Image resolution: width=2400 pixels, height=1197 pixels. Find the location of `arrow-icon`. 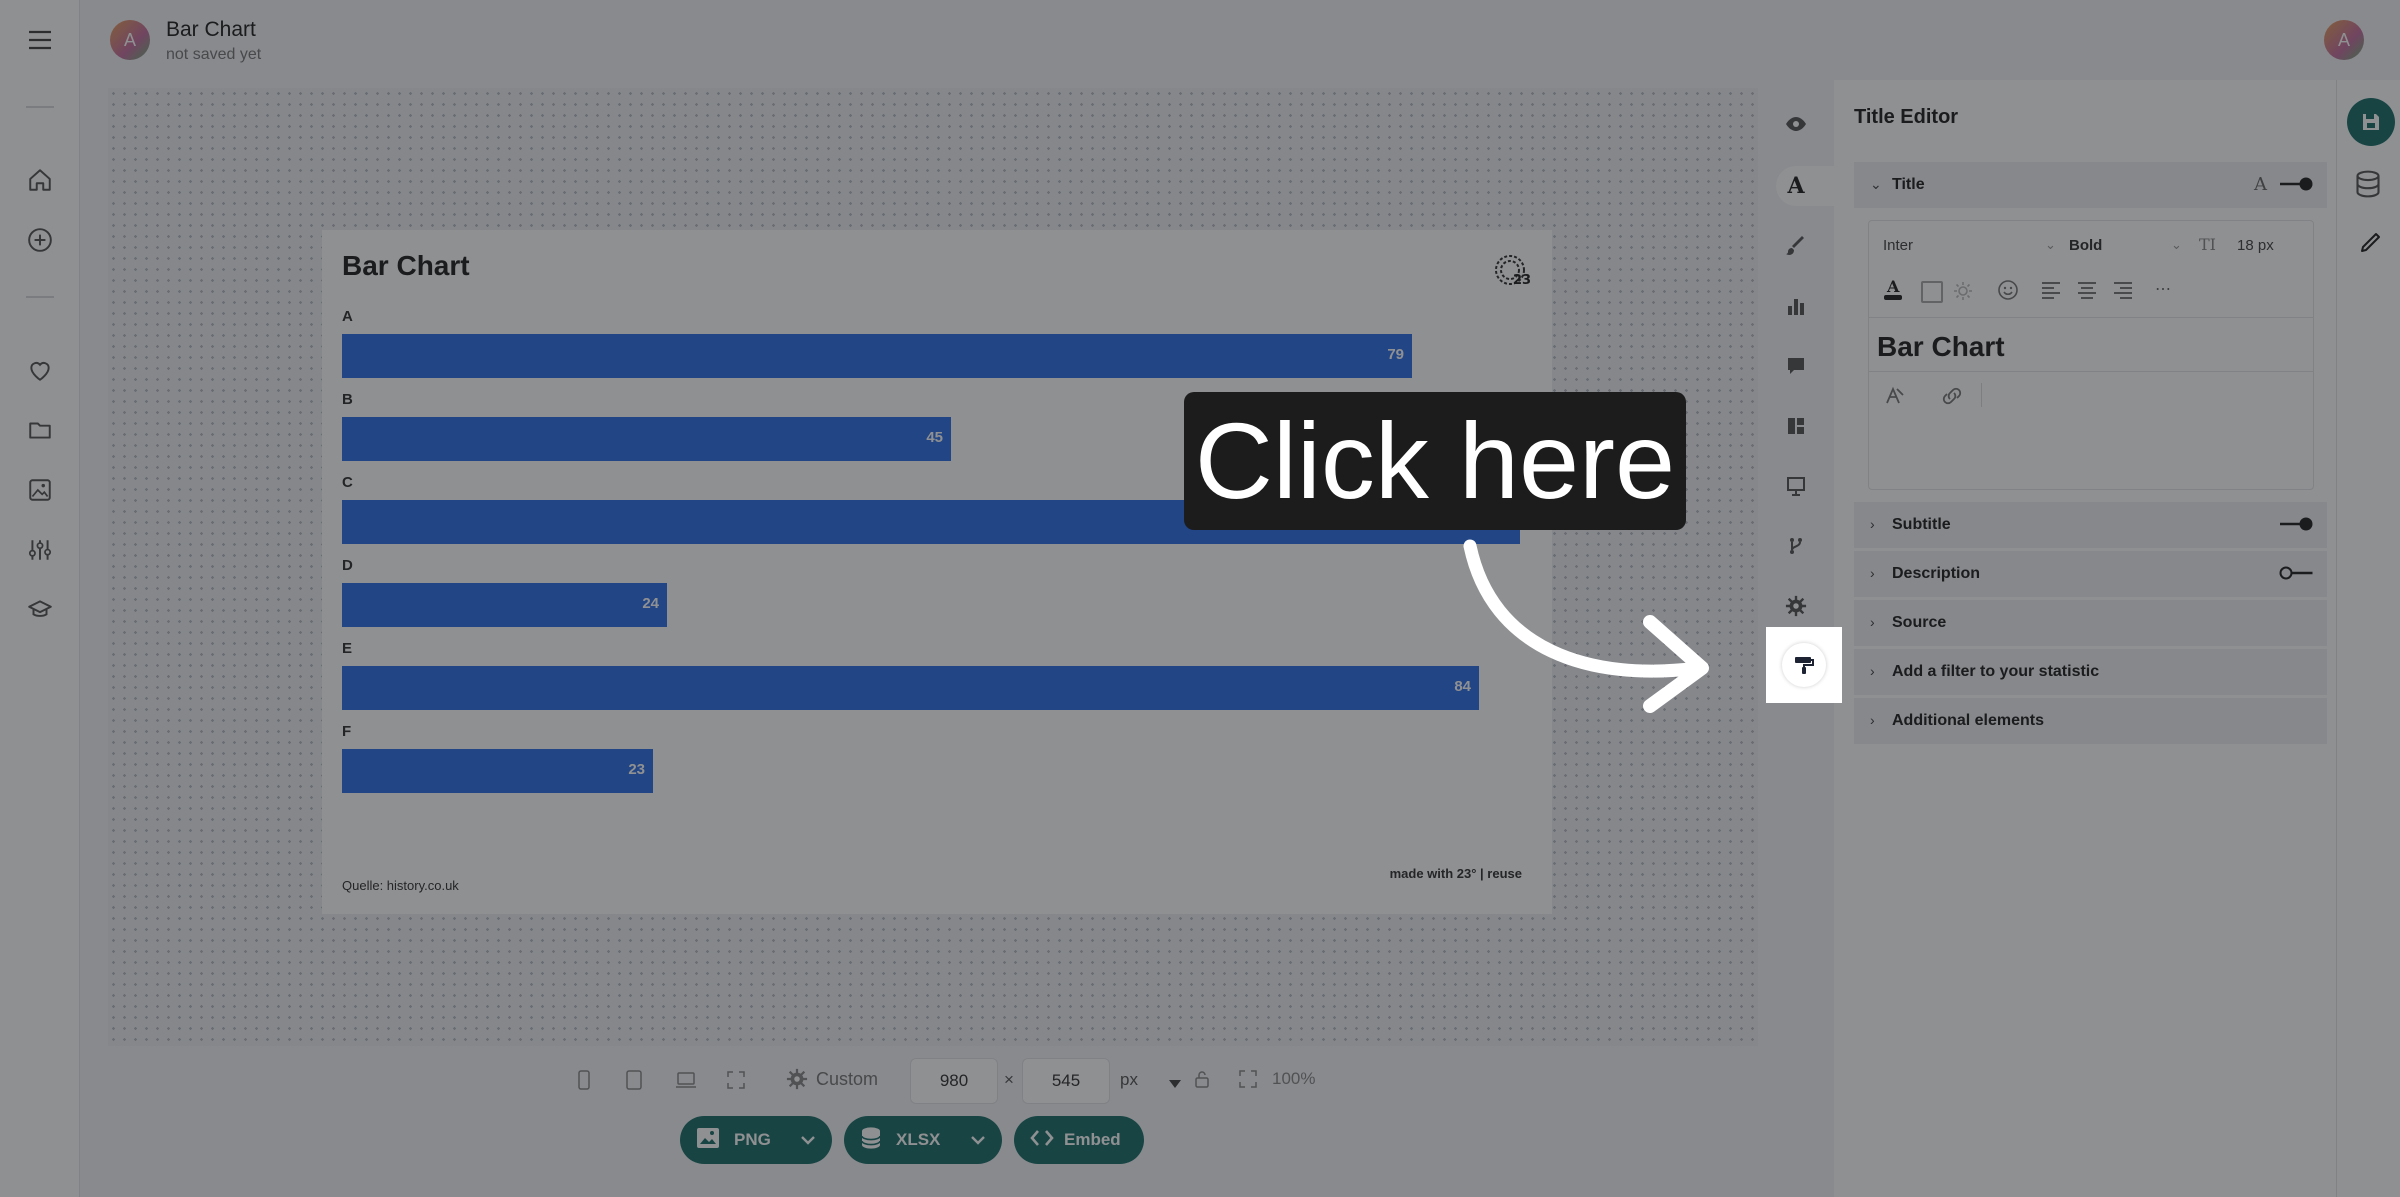

arrow-icon is located at coordinates (1586, 626).